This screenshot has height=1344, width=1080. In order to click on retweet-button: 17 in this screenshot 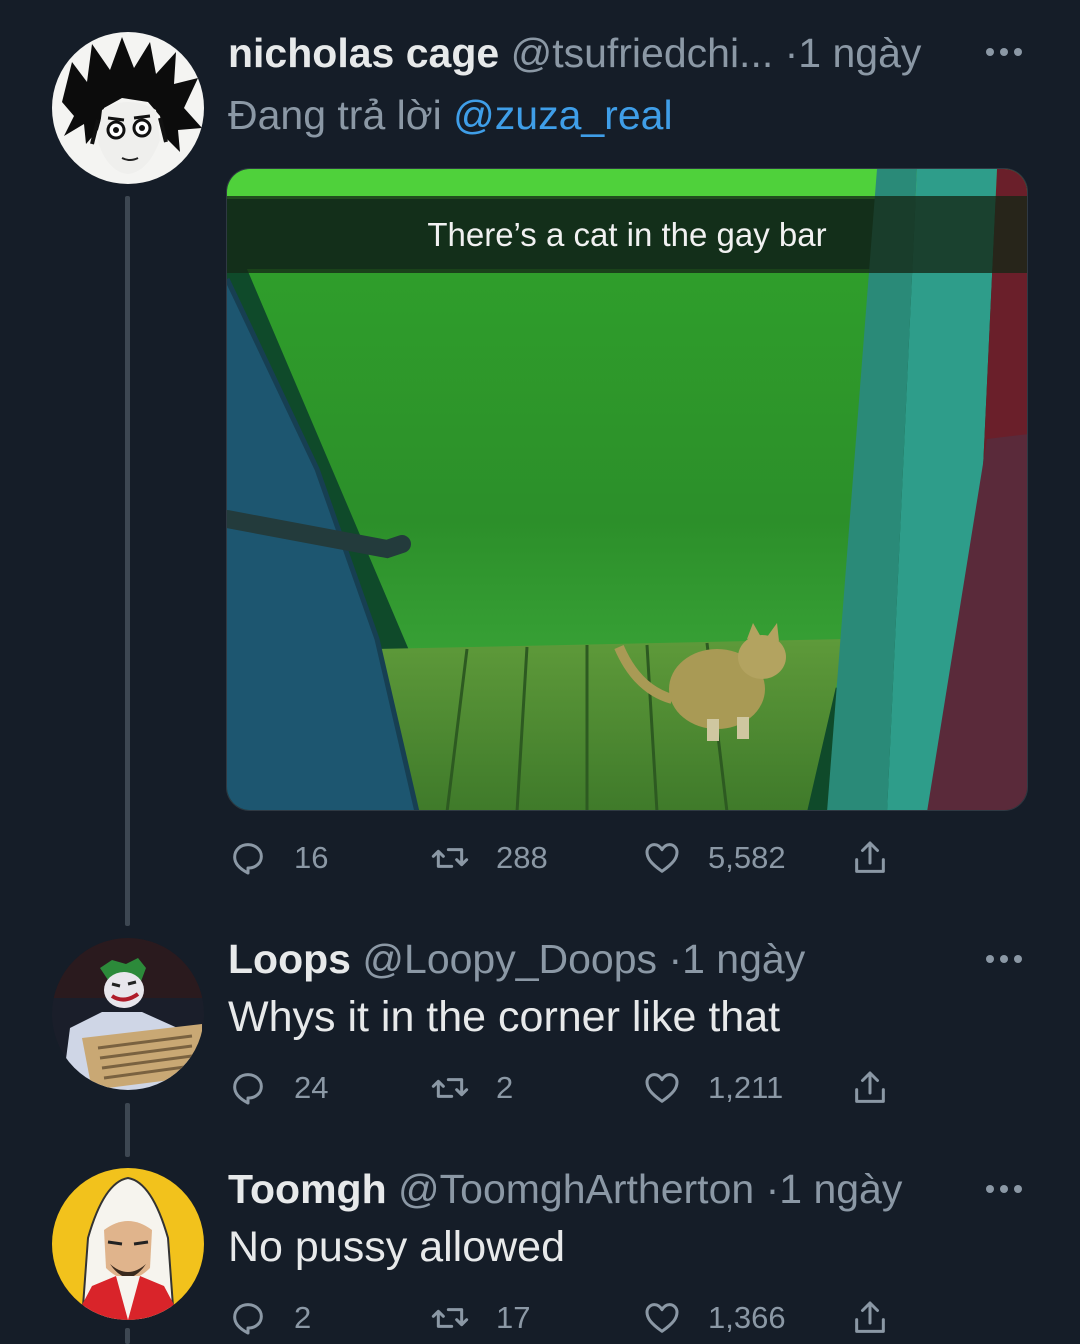, I will do `click(480, 1318)`.